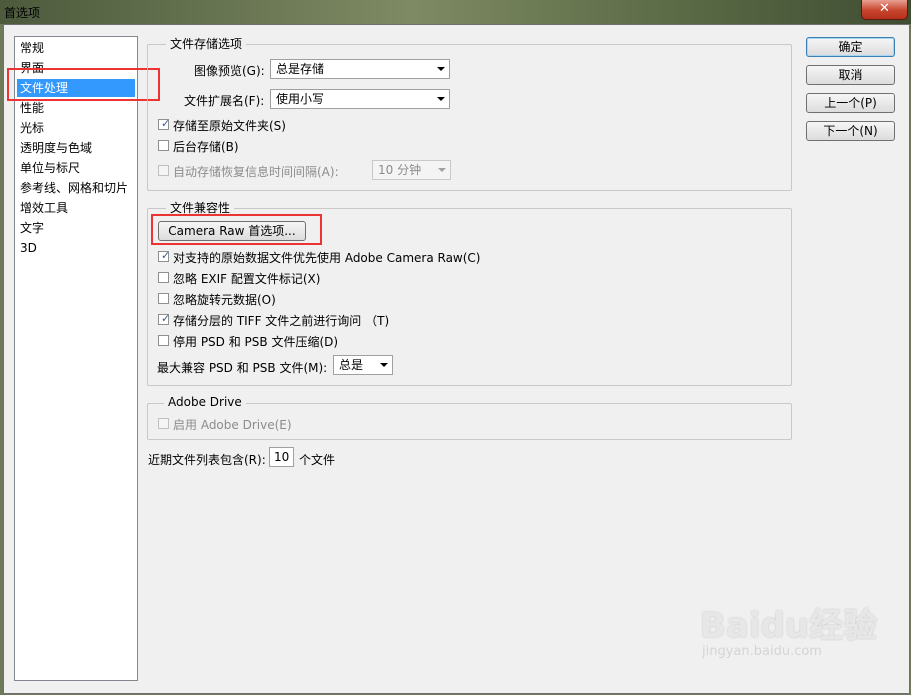 The image size is (911, 695). I want to click on maximize-compat-value: 总是, so click(351, 365).